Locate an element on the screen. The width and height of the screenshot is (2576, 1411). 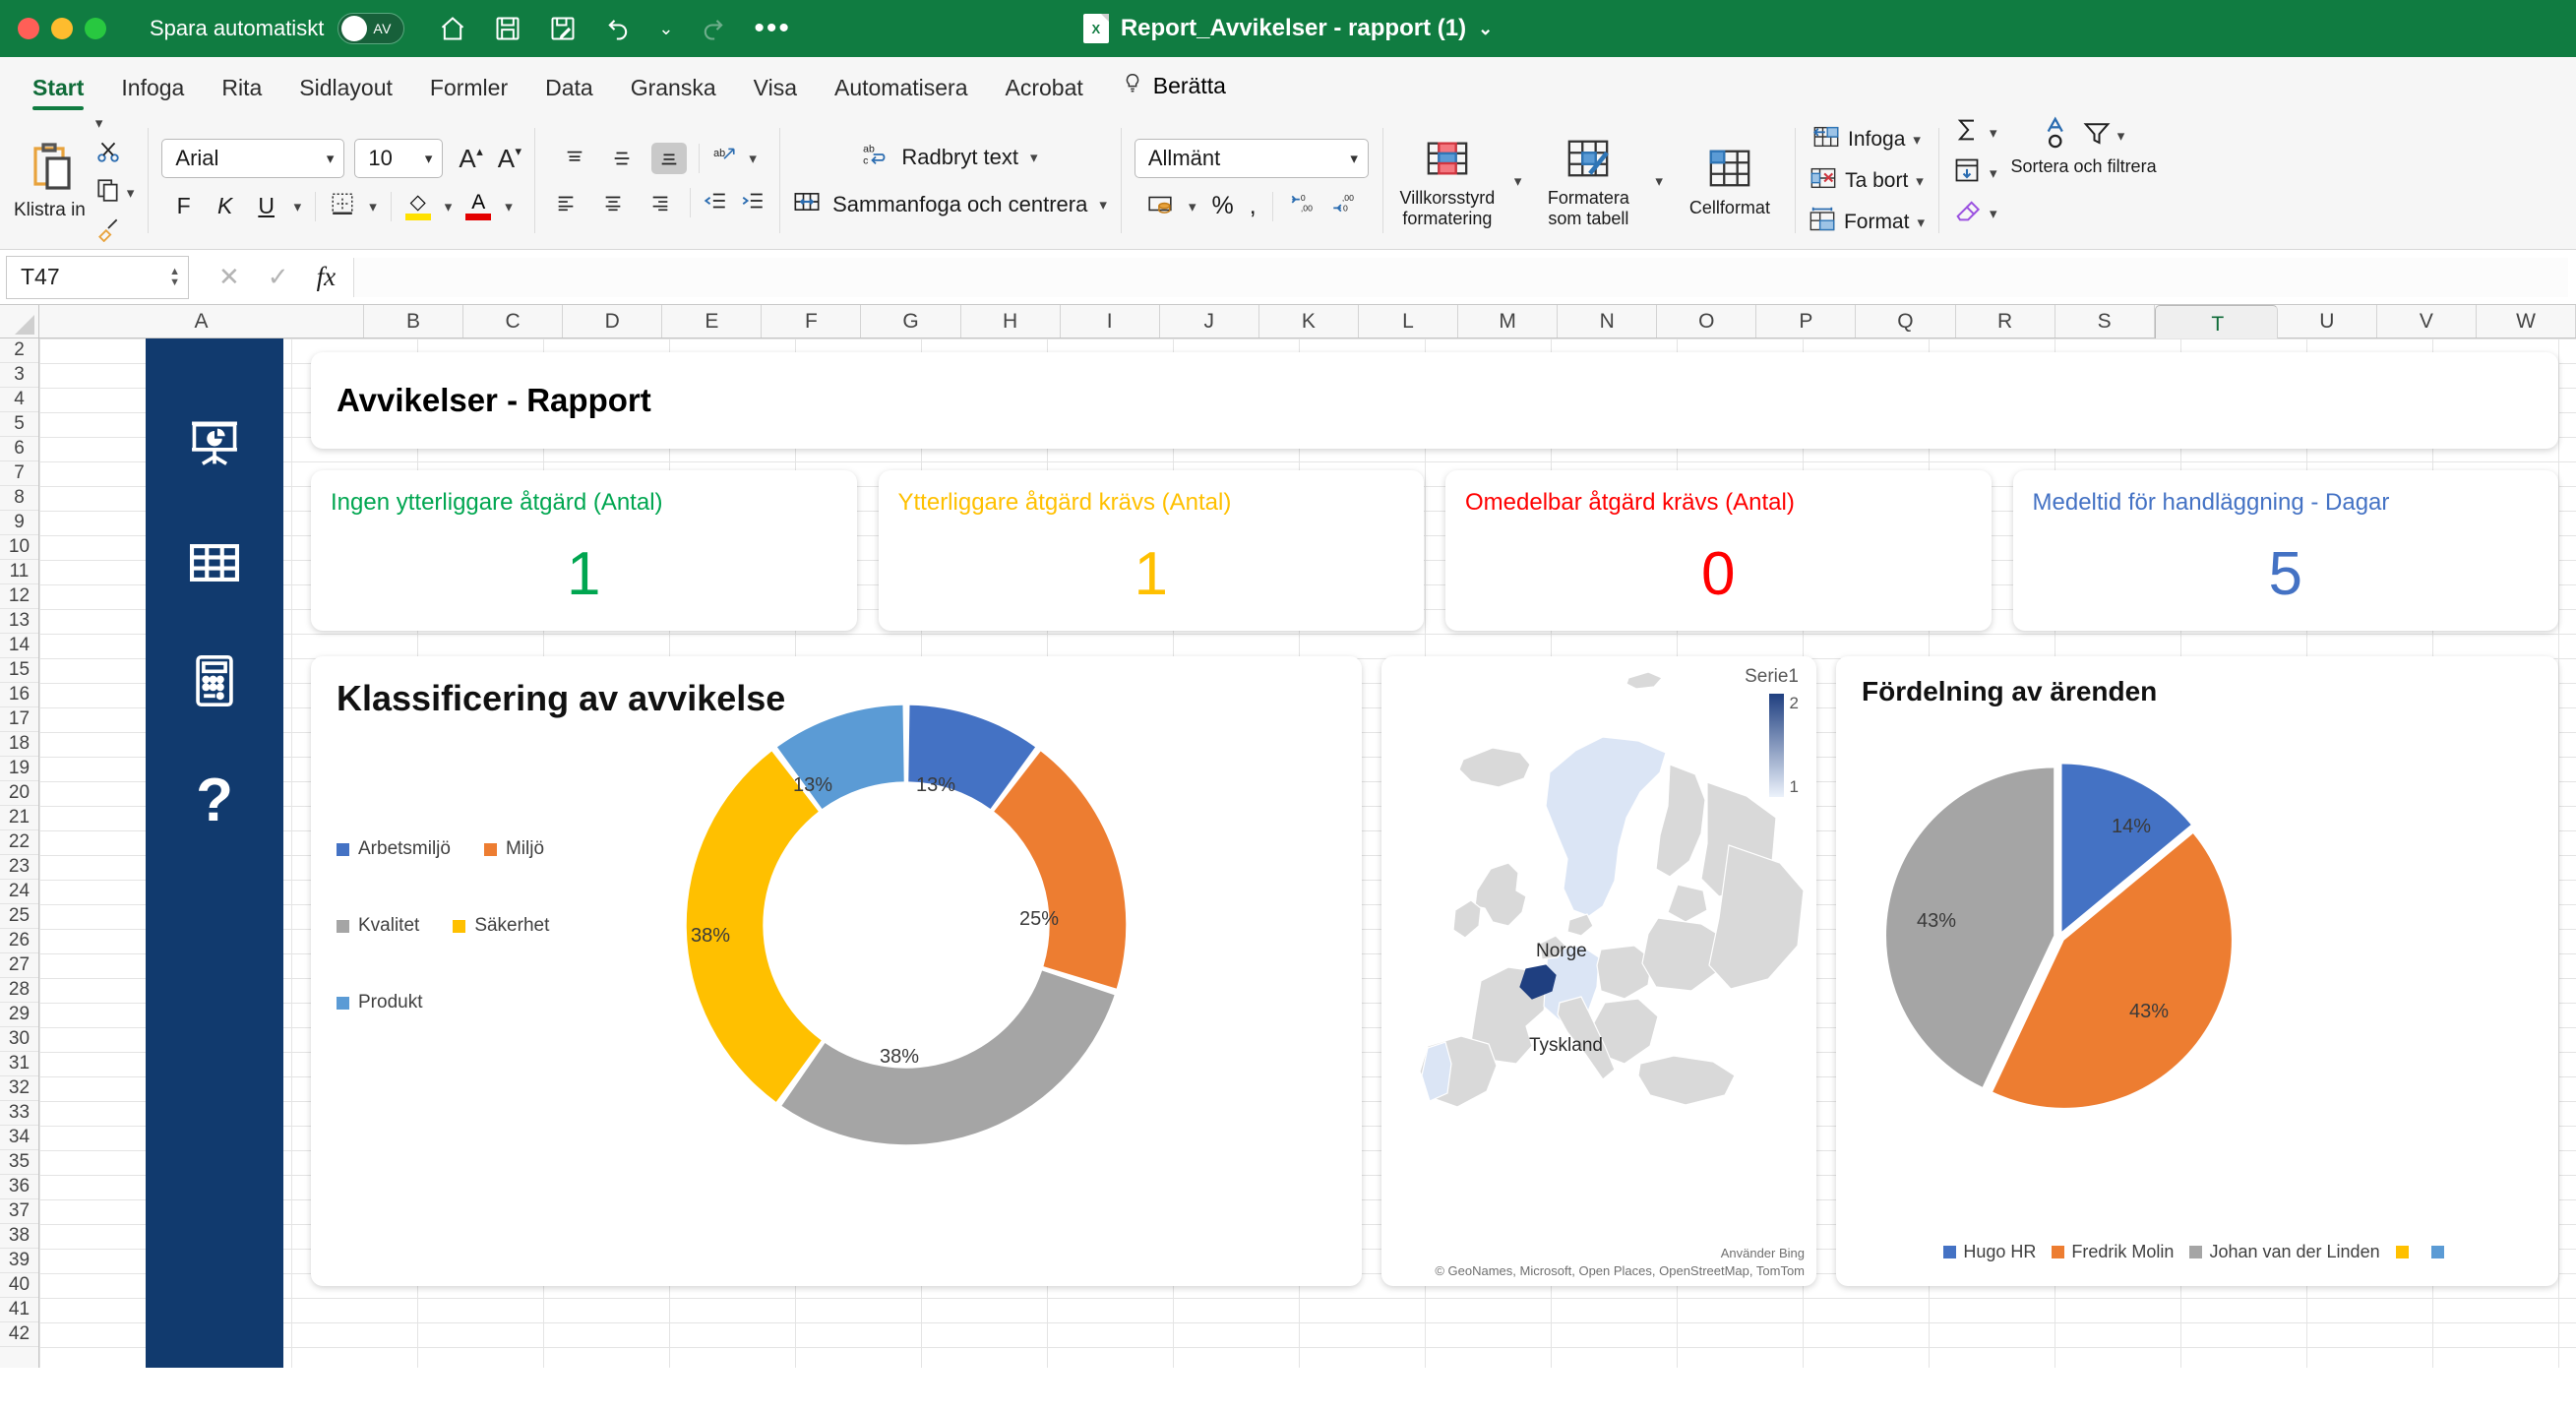
number-format-select: Allmänt ▾ is located at coordinates (1251, 158).